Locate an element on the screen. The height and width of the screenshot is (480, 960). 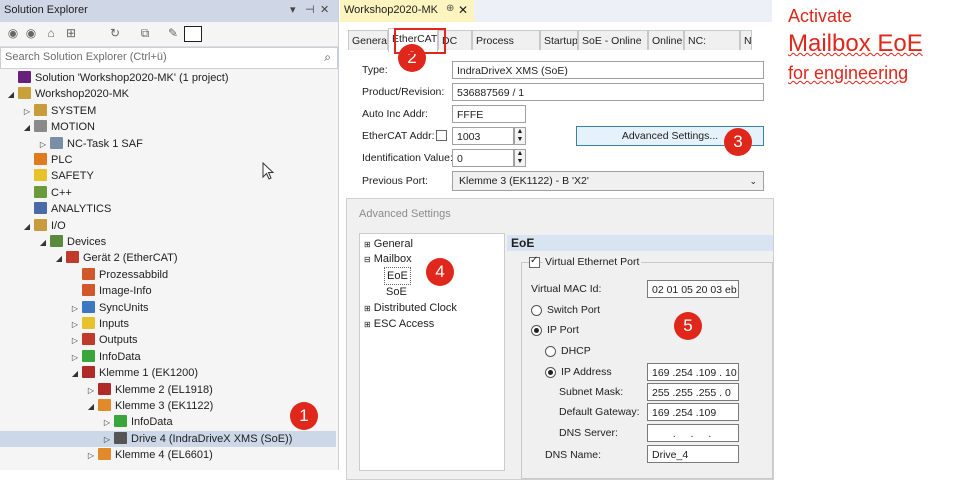
dropdown-arrow-icon: ▾ is located at coordinates (293, 9).